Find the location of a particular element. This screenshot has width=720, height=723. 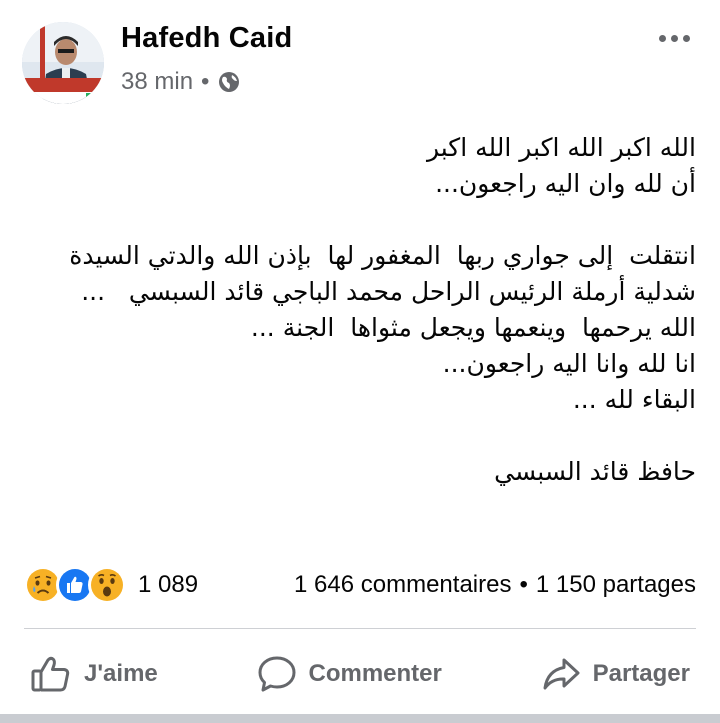

thumbs-up-icon is located at coordinates (51, 674).